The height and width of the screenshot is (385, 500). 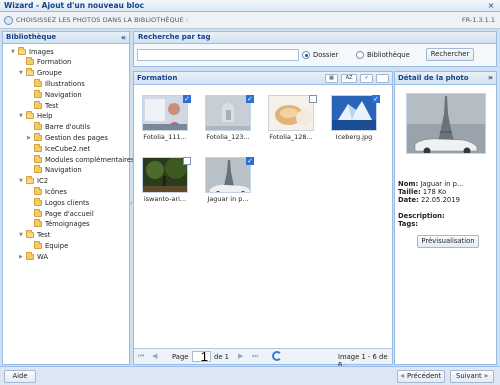 I want to click on sort-az-button: AZ, so click(x=349, y=78).